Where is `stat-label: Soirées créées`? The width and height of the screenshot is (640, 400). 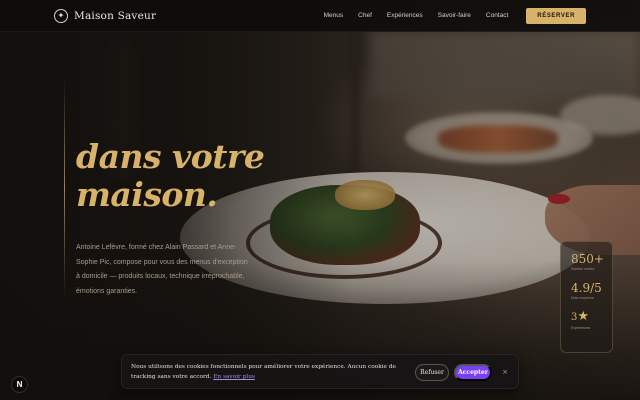
stat-label: Soirées créées is located at coordinates (583, 269).